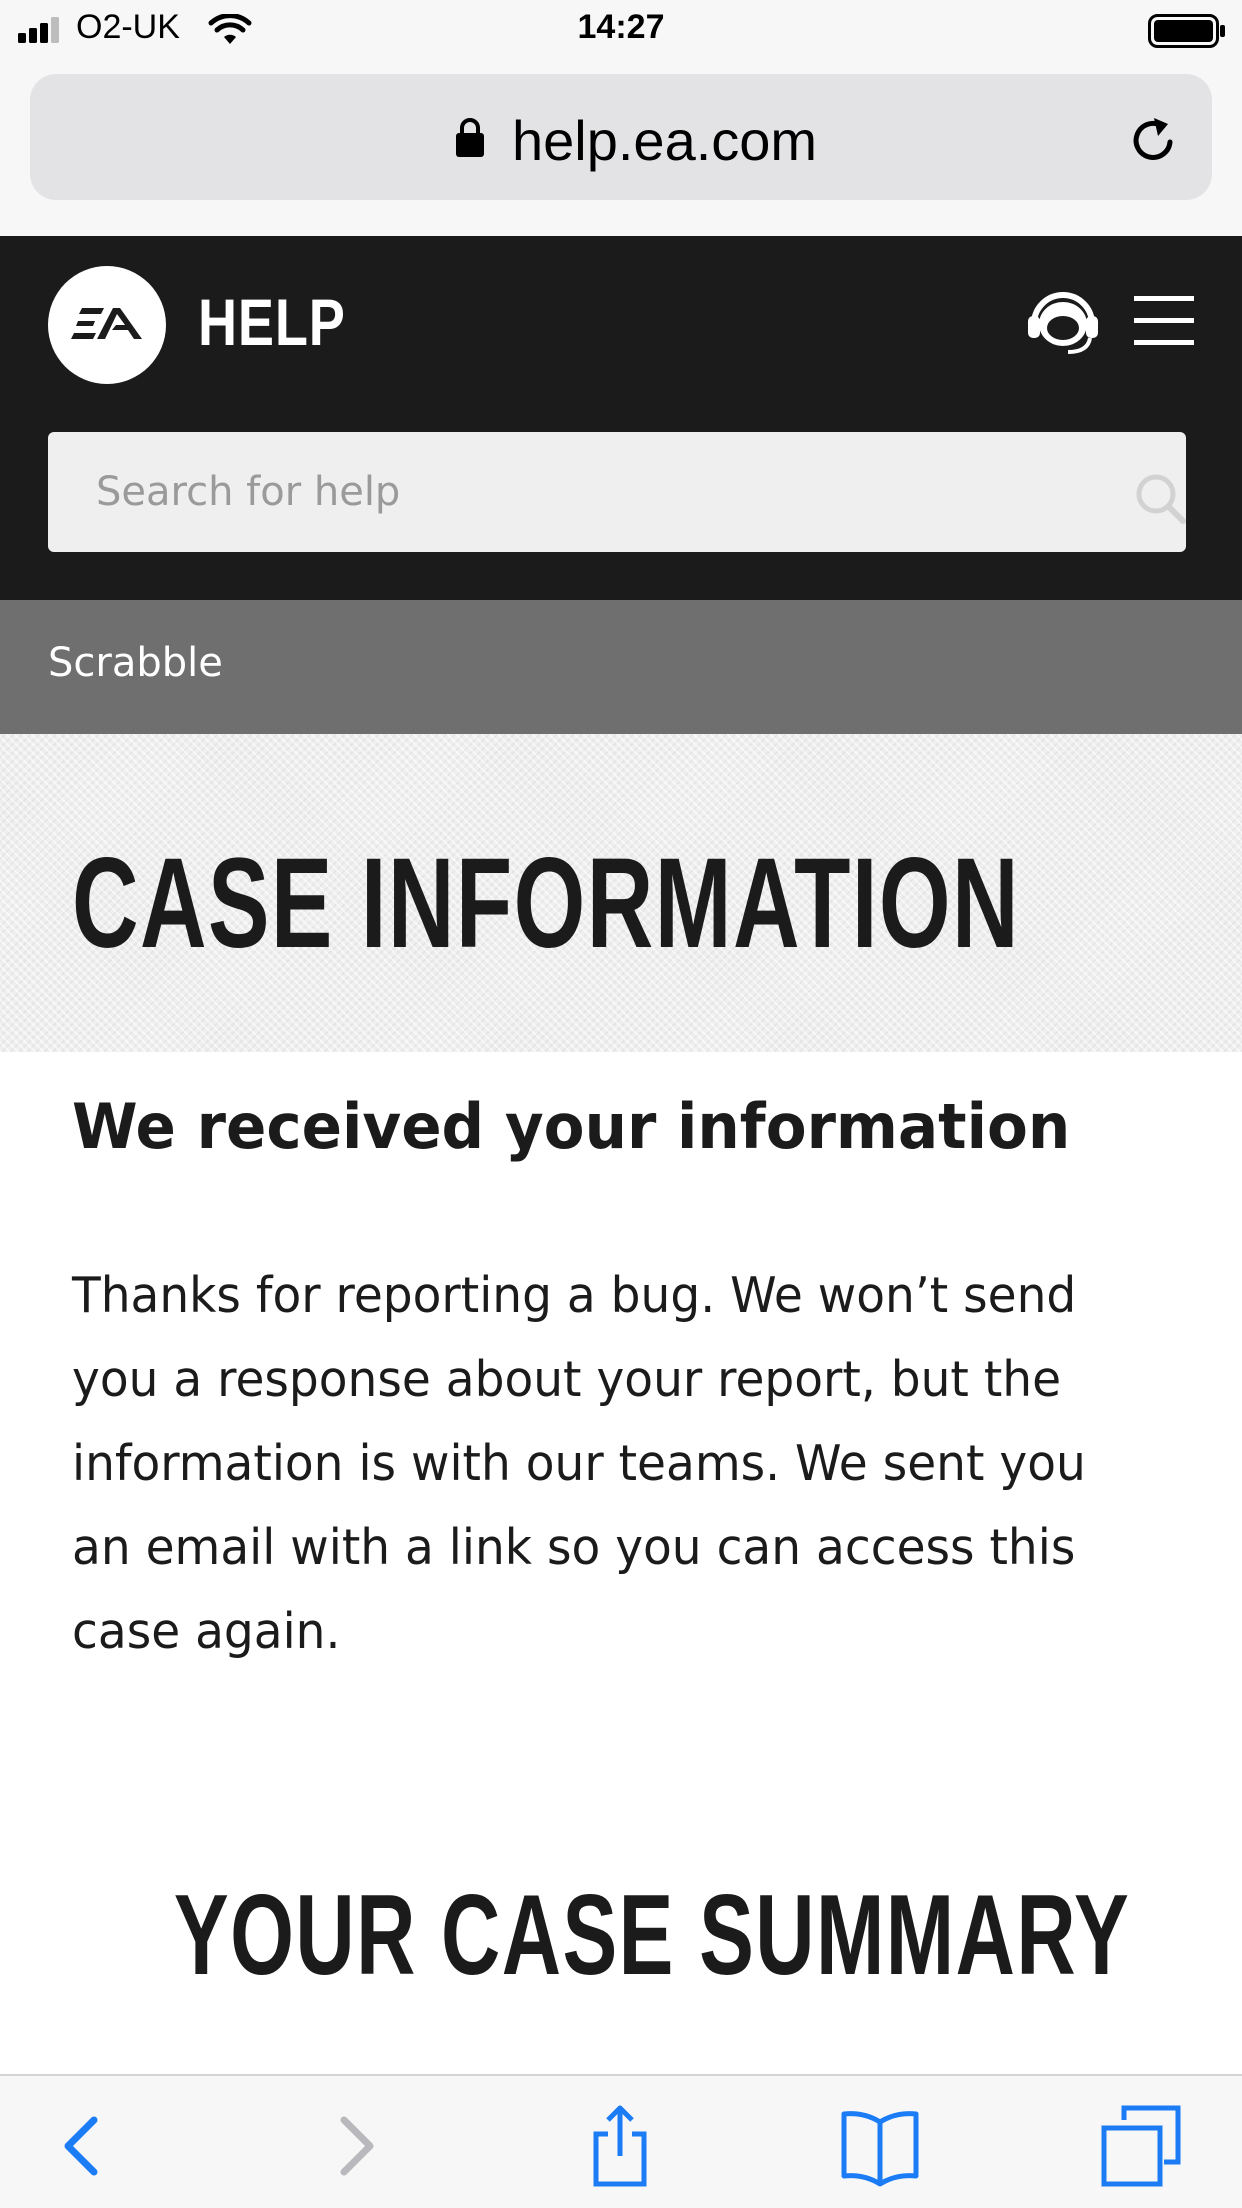 This screenshot has width=1242, height=2208. What do you see at coordinates (571, 1126) in the screenshot?
I see `confirmation-heading: We received your information` at bounding box center [571, 1126].